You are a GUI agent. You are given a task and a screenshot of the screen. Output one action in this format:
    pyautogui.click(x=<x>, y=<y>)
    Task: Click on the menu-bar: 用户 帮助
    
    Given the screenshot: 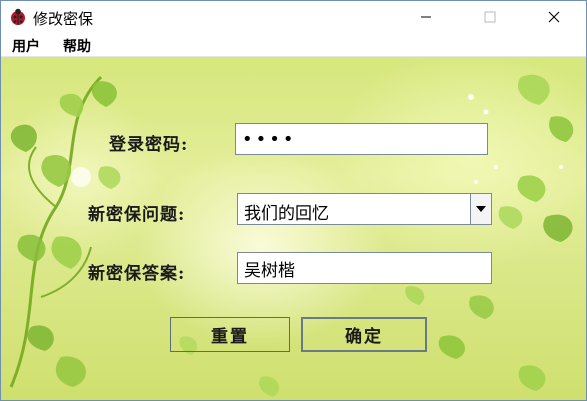 What is the action you would take?
    pyautogui.click(x=293, y=45)
    